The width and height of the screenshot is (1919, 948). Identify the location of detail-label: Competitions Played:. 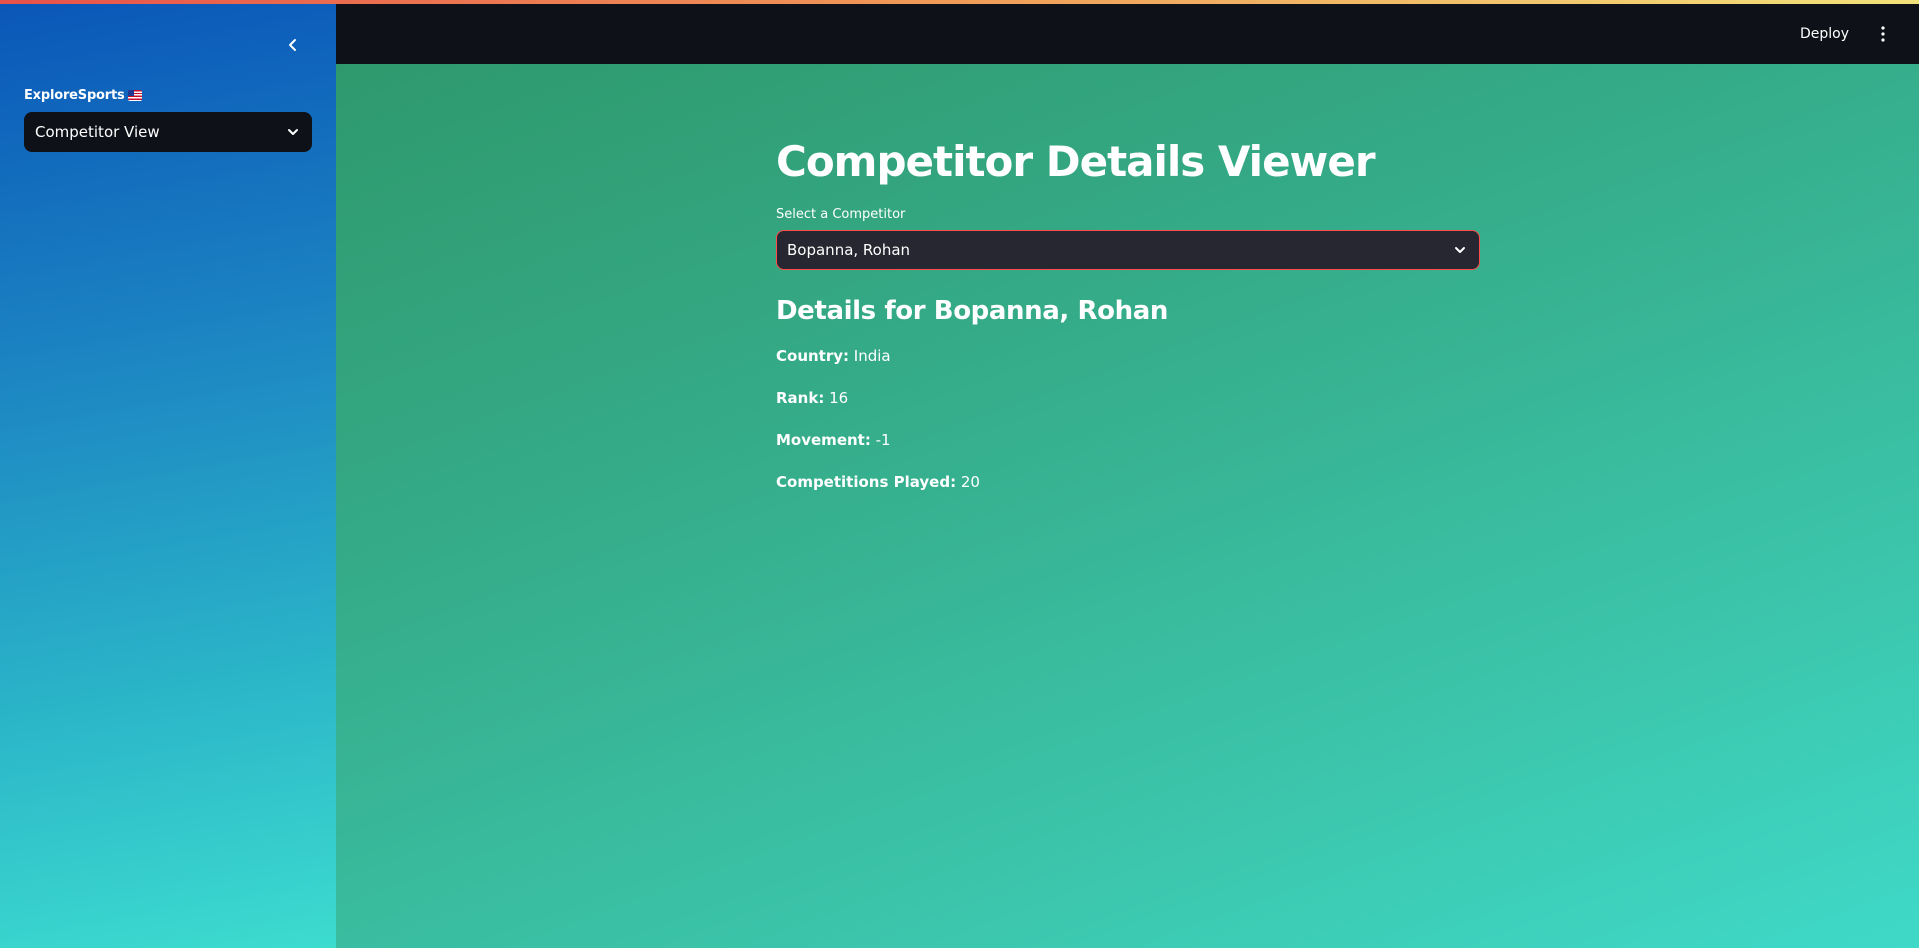
(866, 482).